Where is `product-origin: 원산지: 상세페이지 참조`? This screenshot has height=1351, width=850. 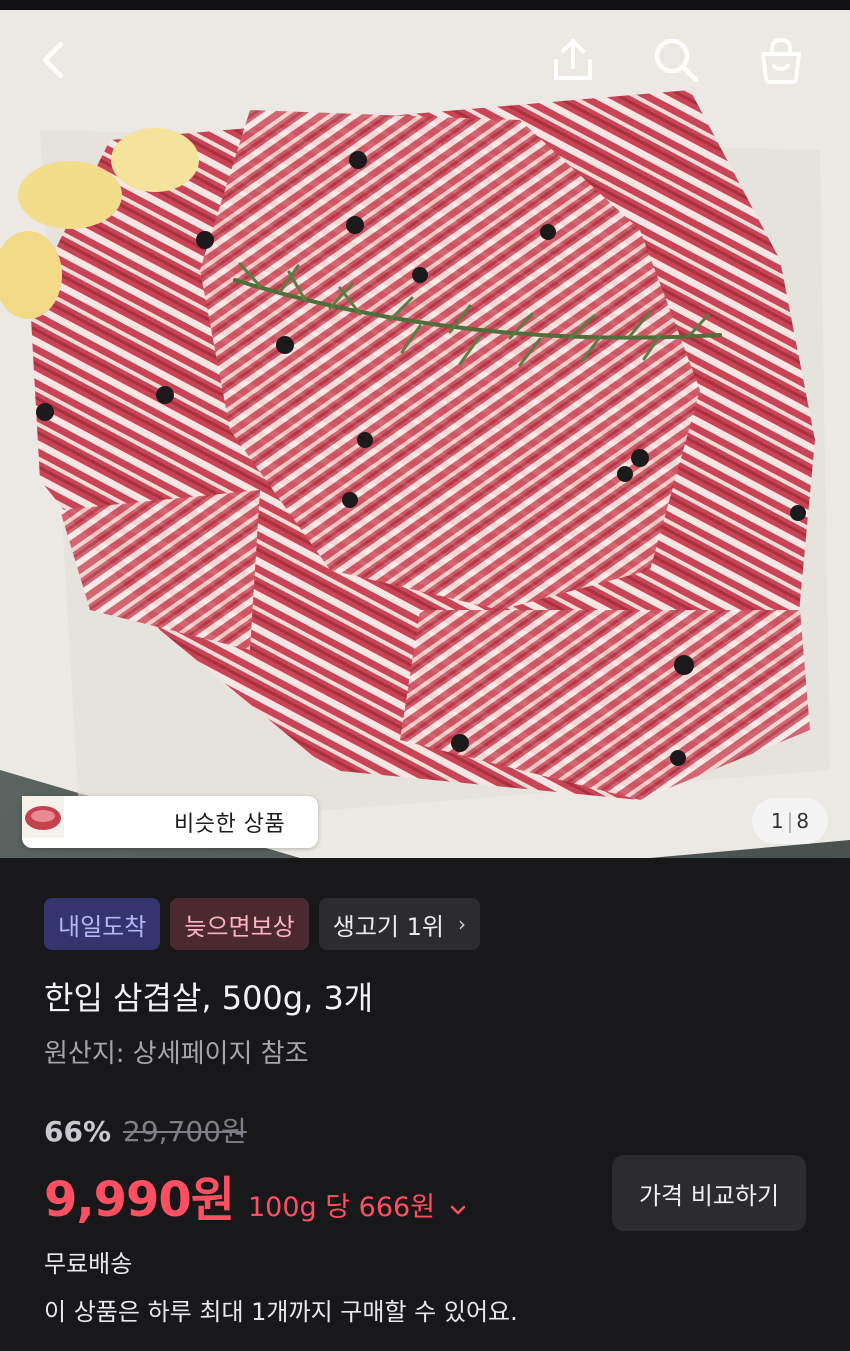 product-origin: 원산지: 상세페이지 참조 is located at coordinates (176, 1054).